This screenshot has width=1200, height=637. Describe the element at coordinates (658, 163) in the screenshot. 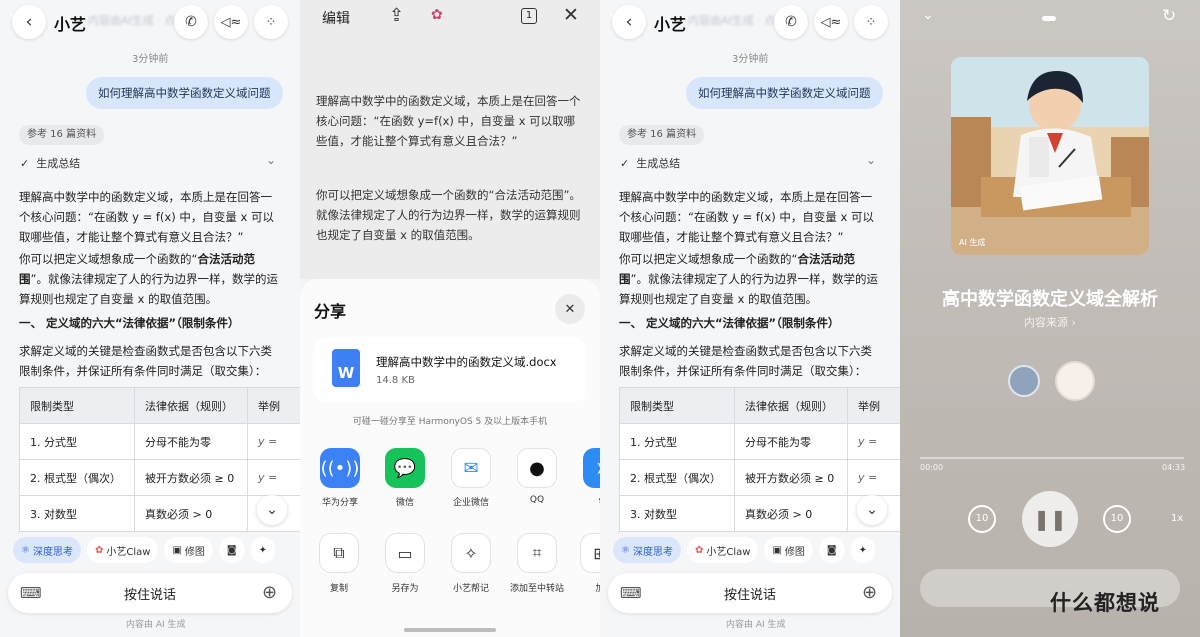

I see `summary-label: 生成总结` at that location.